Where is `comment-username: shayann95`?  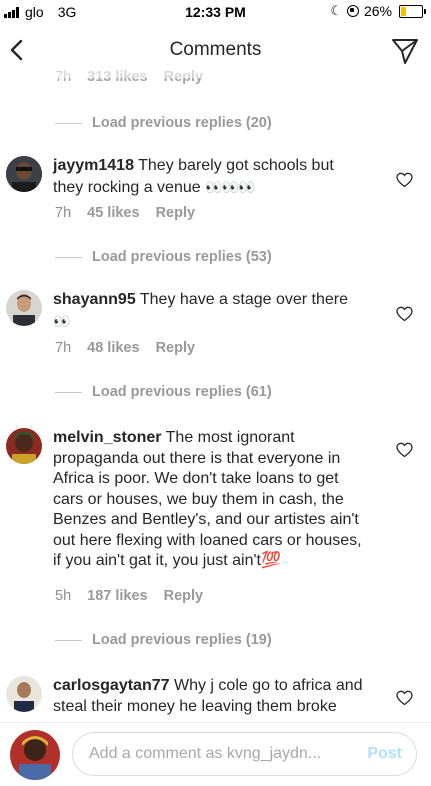
comment-username: shayann95 is located at coordinates (94, 299).